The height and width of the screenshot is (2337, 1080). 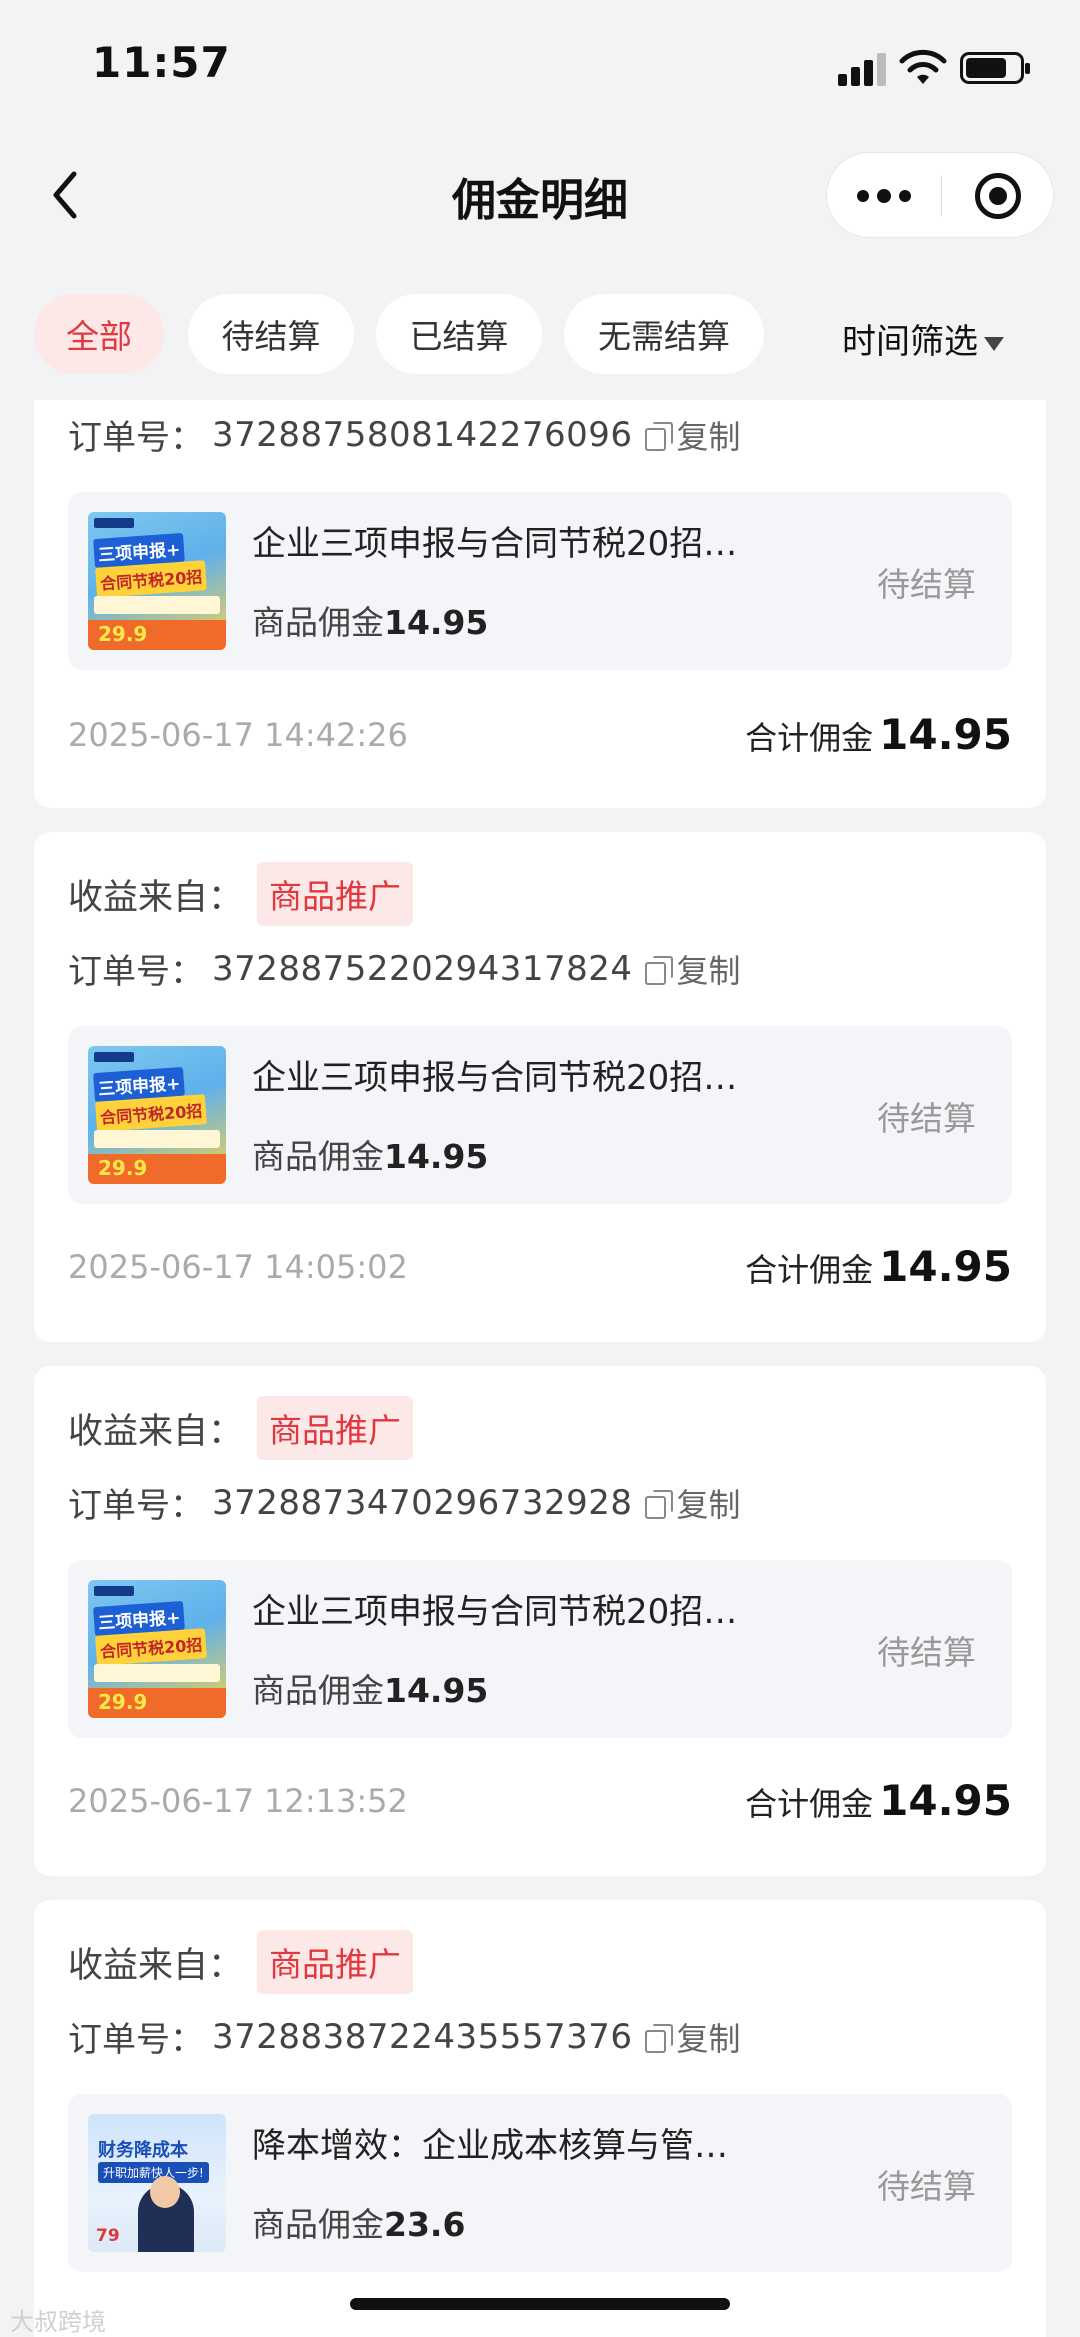 What do you see at coordinates (540, 195) in the screenshot?
I see `nav-bar: 佣金明细` at bounding box center [540, 195].